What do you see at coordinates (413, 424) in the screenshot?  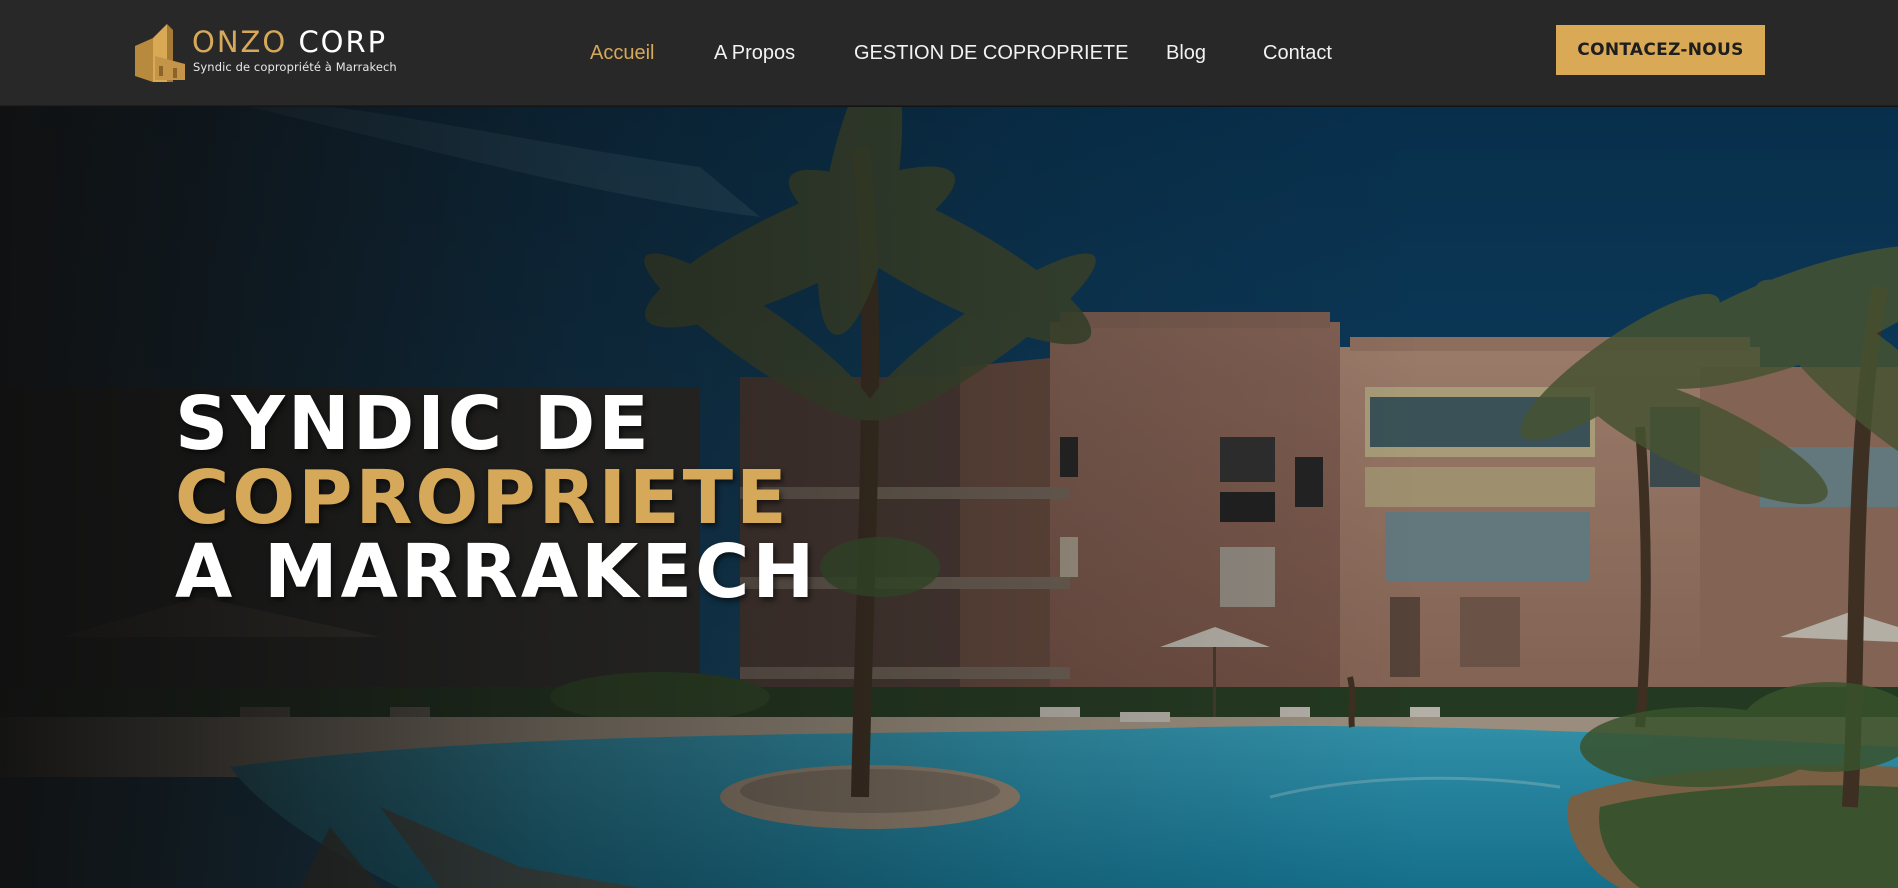 I see `hero-title-line-1: SYNDIC DE` at bounding box center [413, 424].